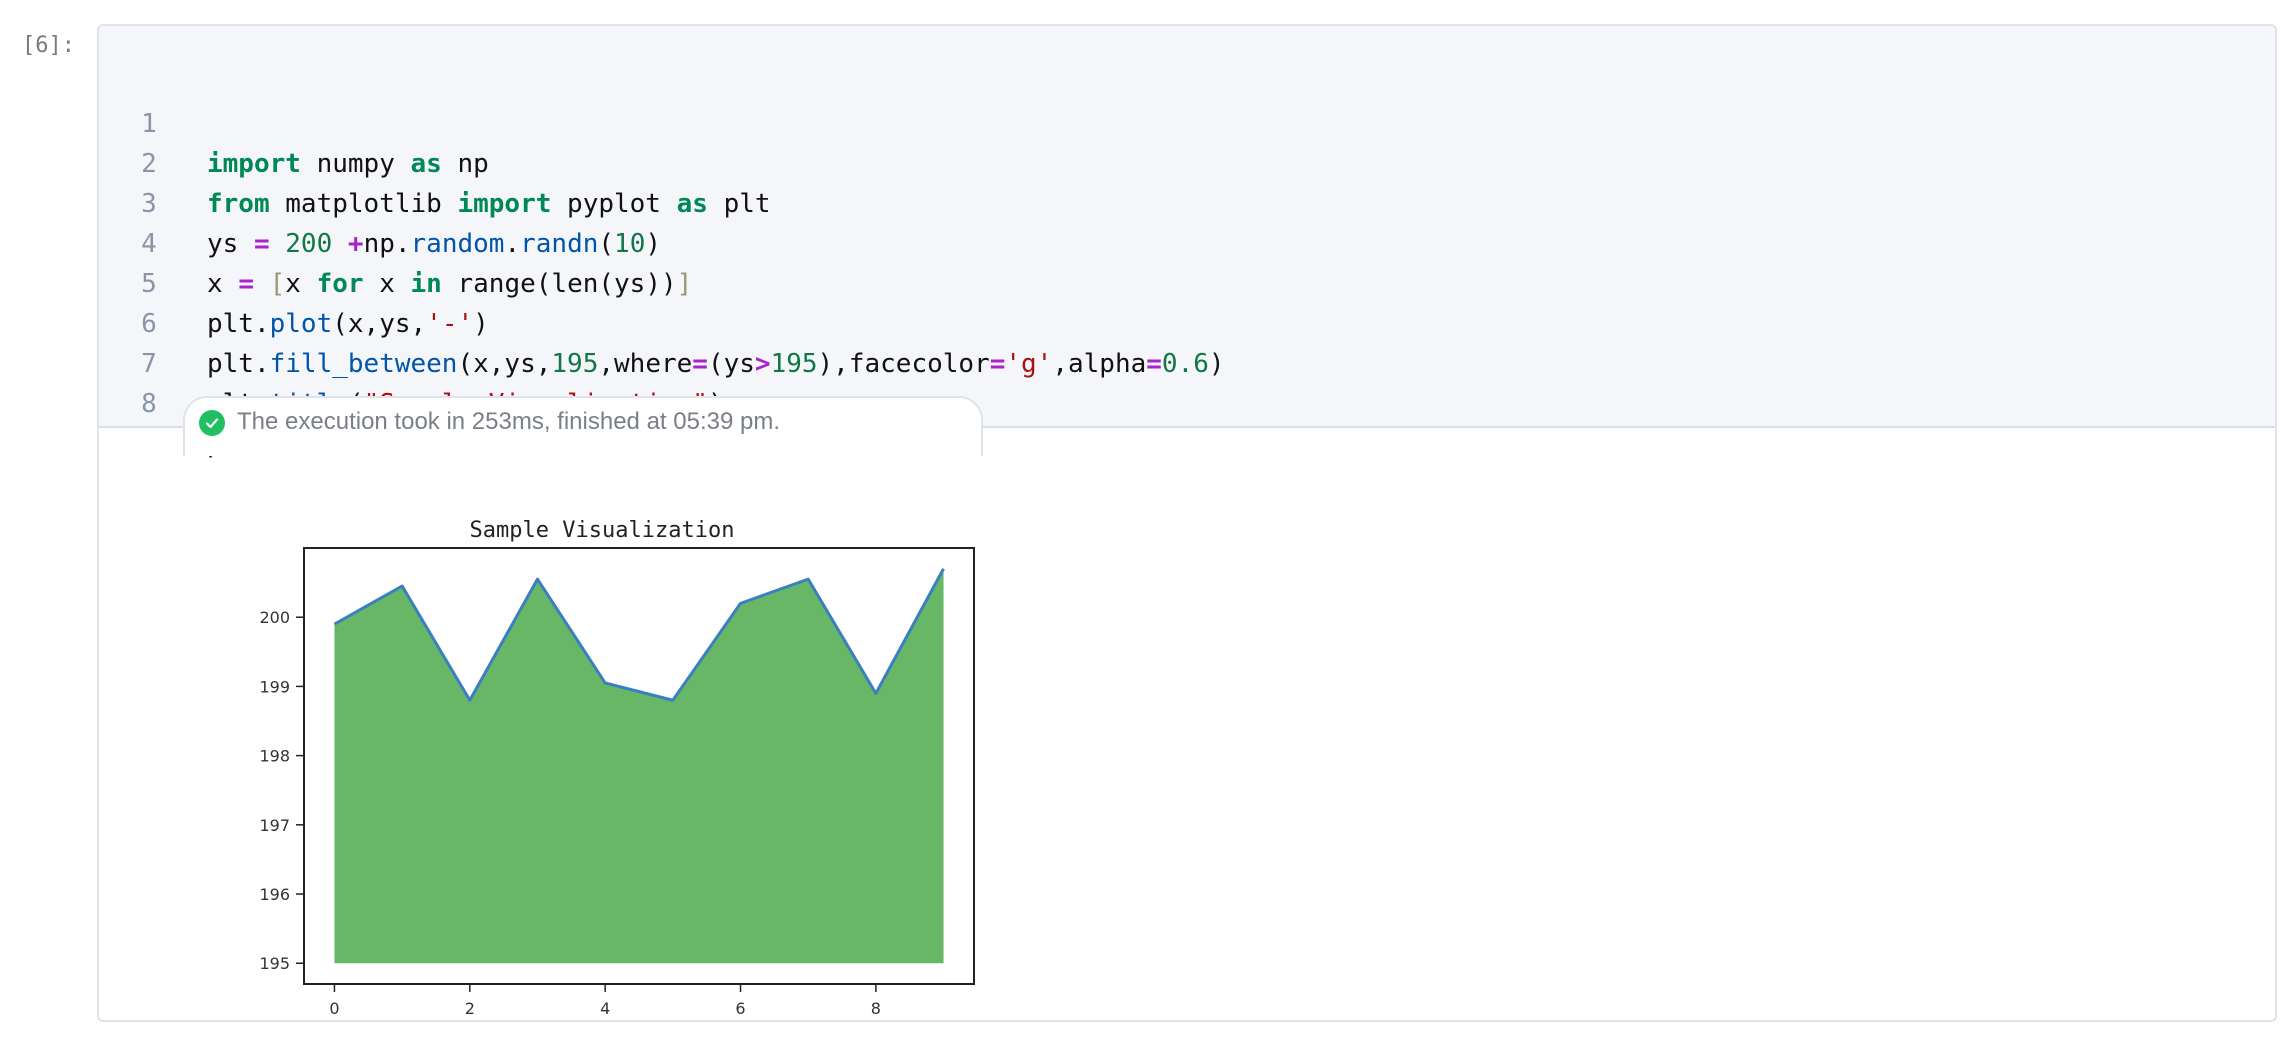 The image size is (2292, 1044). Describe the element at coordinates (512, 244) in the screenshot. I see `punctuation: .` at that location.